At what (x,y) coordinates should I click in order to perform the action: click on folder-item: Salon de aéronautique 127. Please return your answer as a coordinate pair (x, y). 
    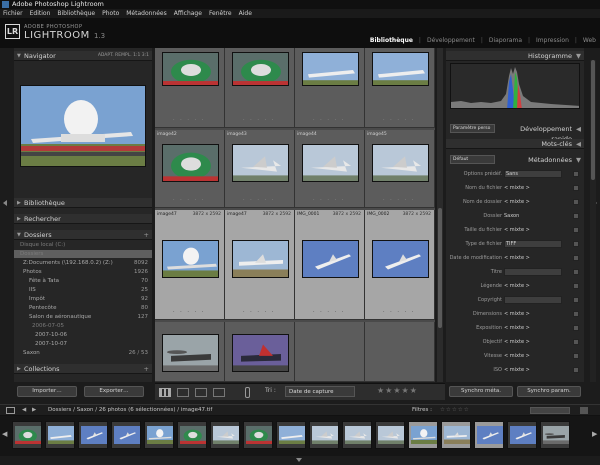
    Looking at the image, I should click on (83, 317).